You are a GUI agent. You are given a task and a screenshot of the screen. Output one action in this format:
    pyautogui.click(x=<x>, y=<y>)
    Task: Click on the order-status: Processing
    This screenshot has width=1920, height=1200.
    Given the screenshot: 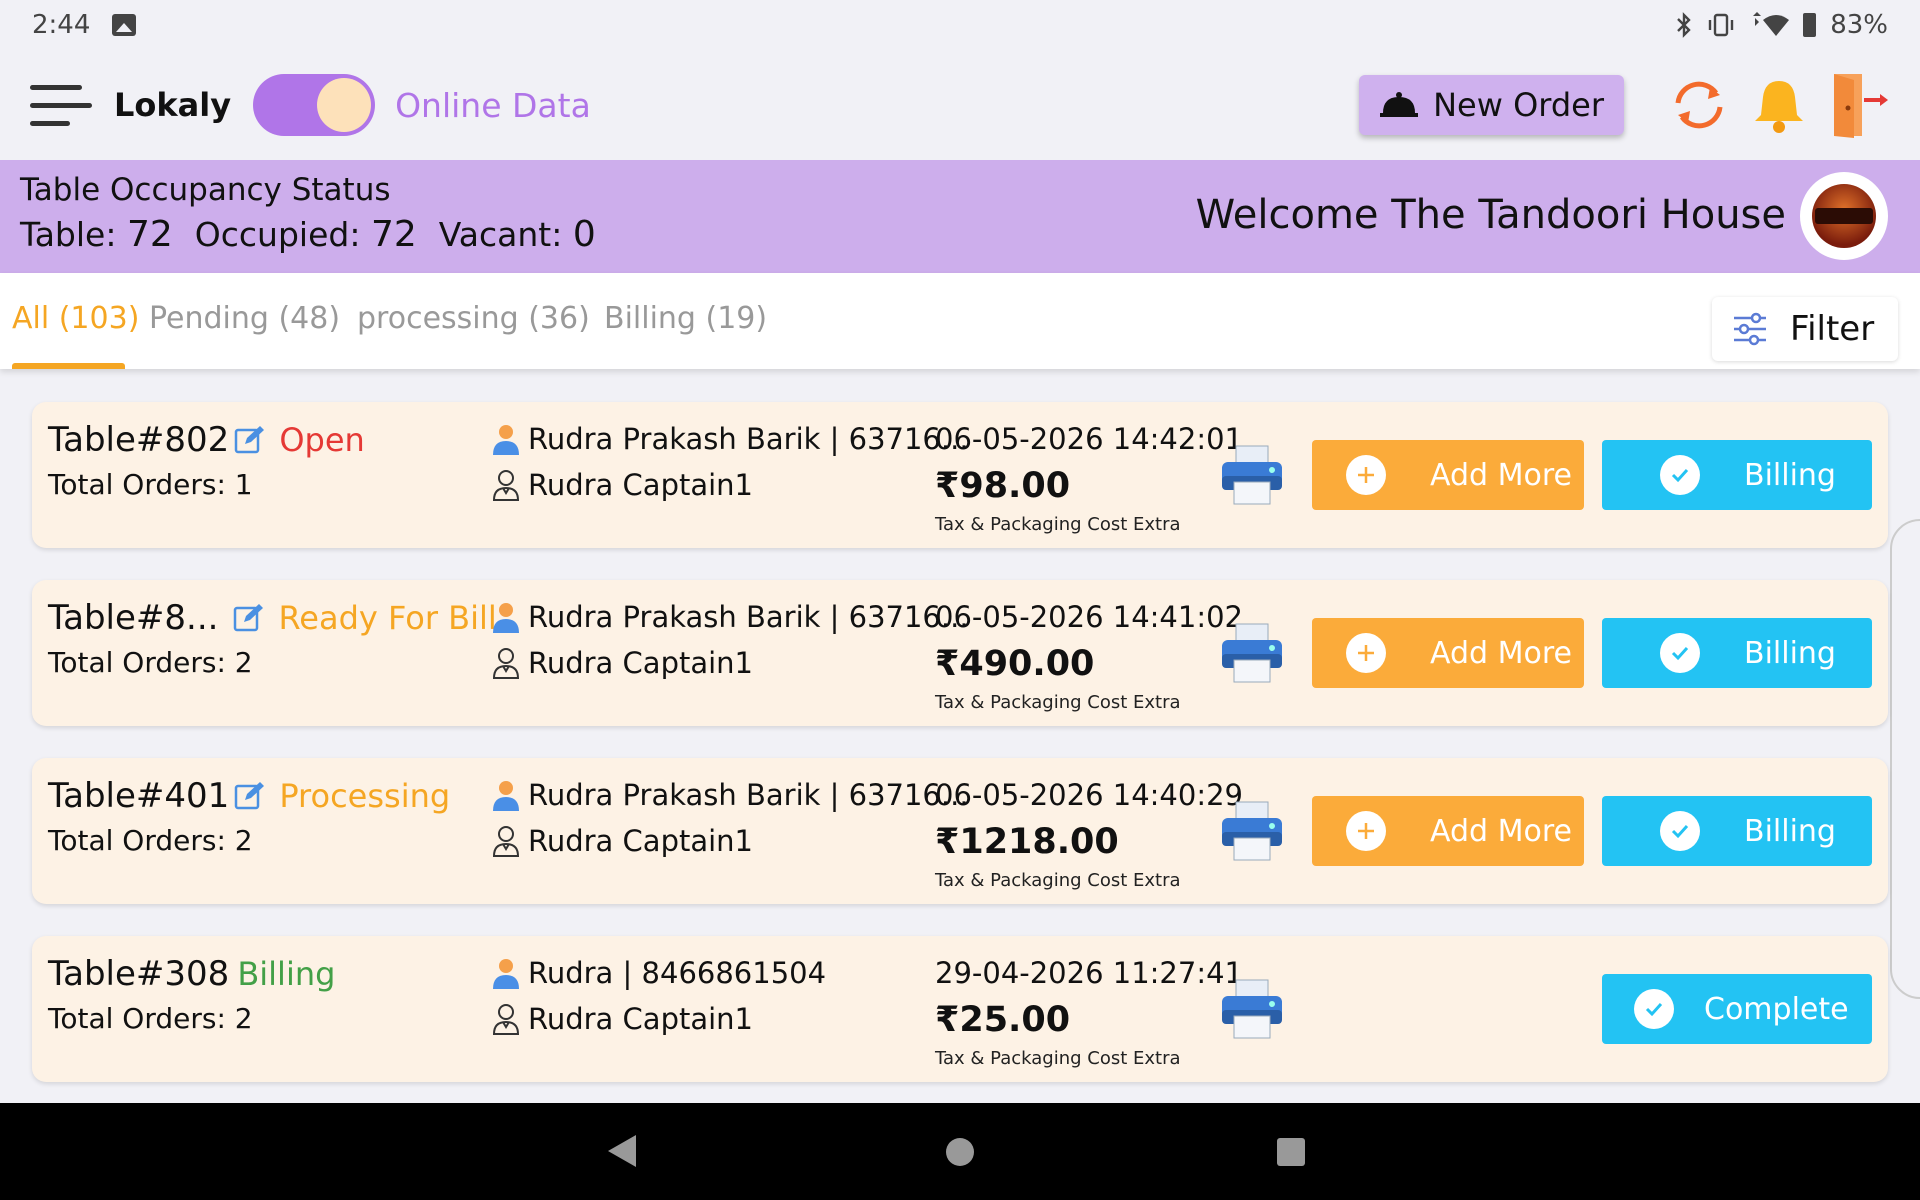 What is the action you would take?
    pyautogui.click(x=365, y=796)
    